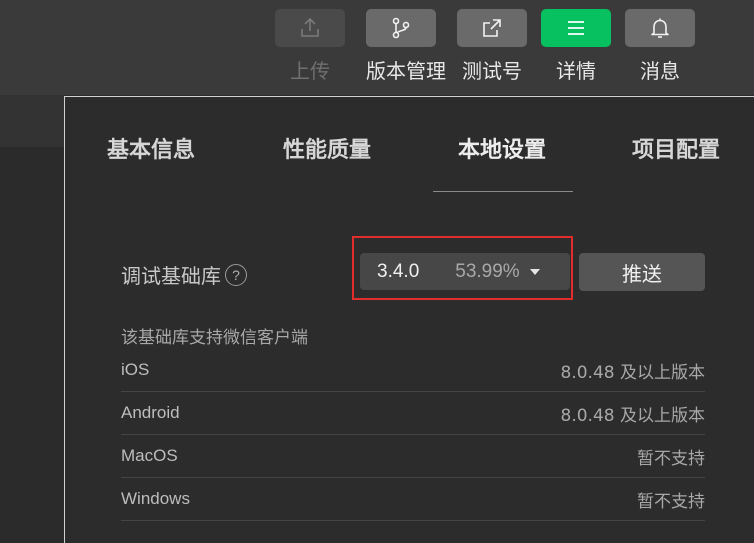 The height and width of the screenshot is (543, 754). Describe the element at coordinates (135, 369) in the screenshot. I see `platform-name: iOS` at that location.